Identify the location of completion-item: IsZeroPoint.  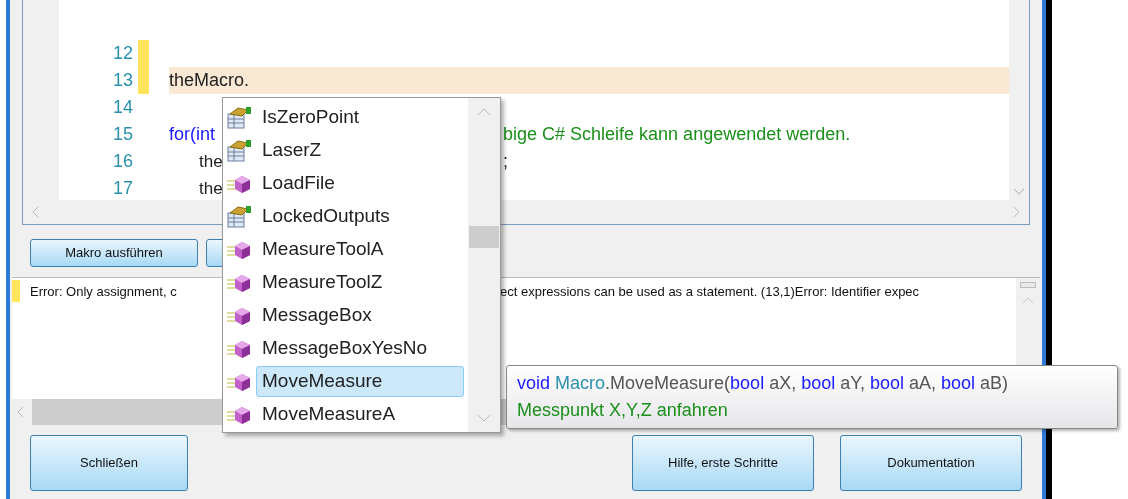
(345, 117).